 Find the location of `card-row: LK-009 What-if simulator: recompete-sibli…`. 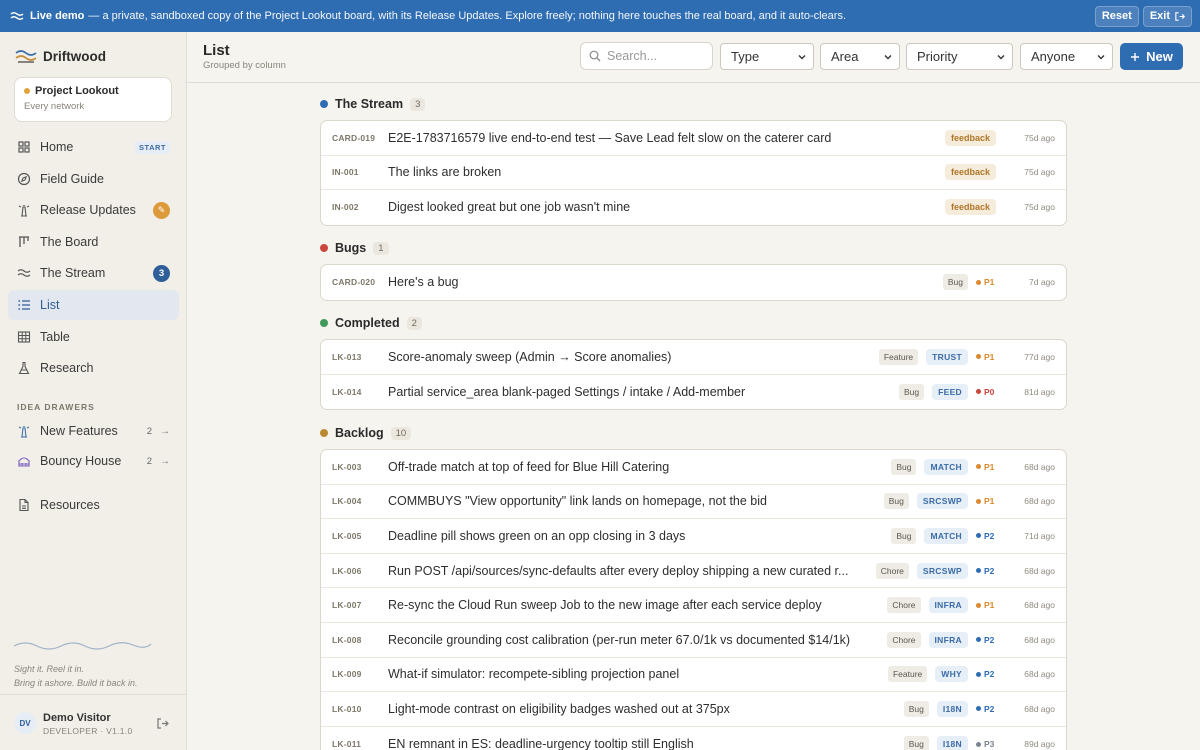

card-row: LK-009 What-if simulator: recompete-sibli… is located at coordinates (693, 675).